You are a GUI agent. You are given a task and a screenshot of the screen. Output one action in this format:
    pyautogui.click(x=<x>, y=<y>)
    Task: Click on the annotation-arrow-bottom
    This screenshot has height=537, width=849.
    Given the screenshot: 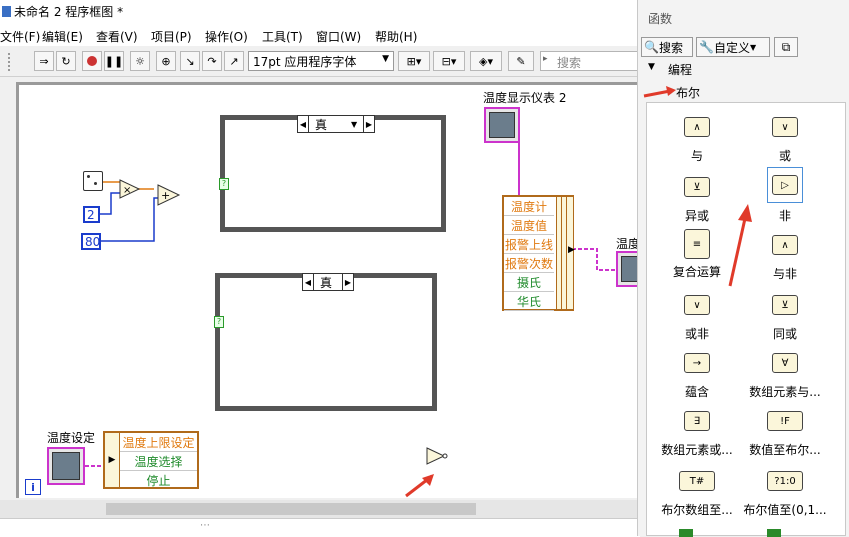 What is the action you would take?
    pyautogui.click(x=419, y=486)
    